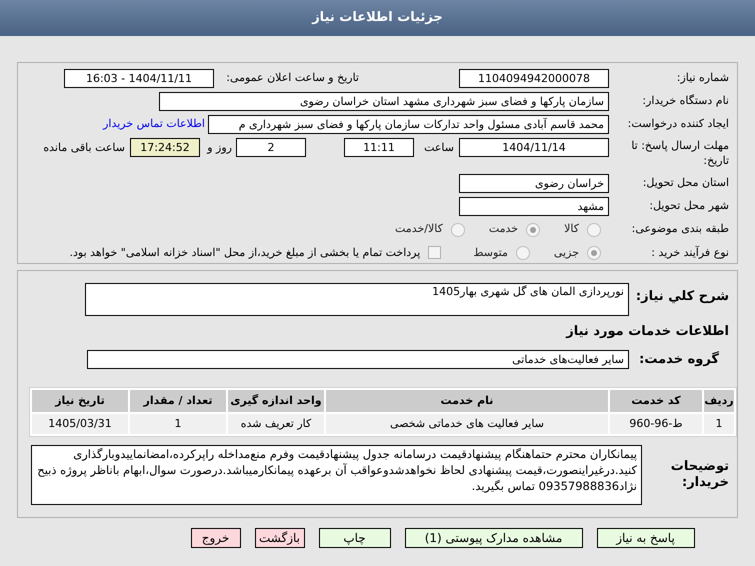 The width and height of the screenshot is (755, 566). What do you see at coordinates (534, 147) in the screenshot?
I see `deadline-date-field: 1404/11/14` at bounding box center [534, 147].